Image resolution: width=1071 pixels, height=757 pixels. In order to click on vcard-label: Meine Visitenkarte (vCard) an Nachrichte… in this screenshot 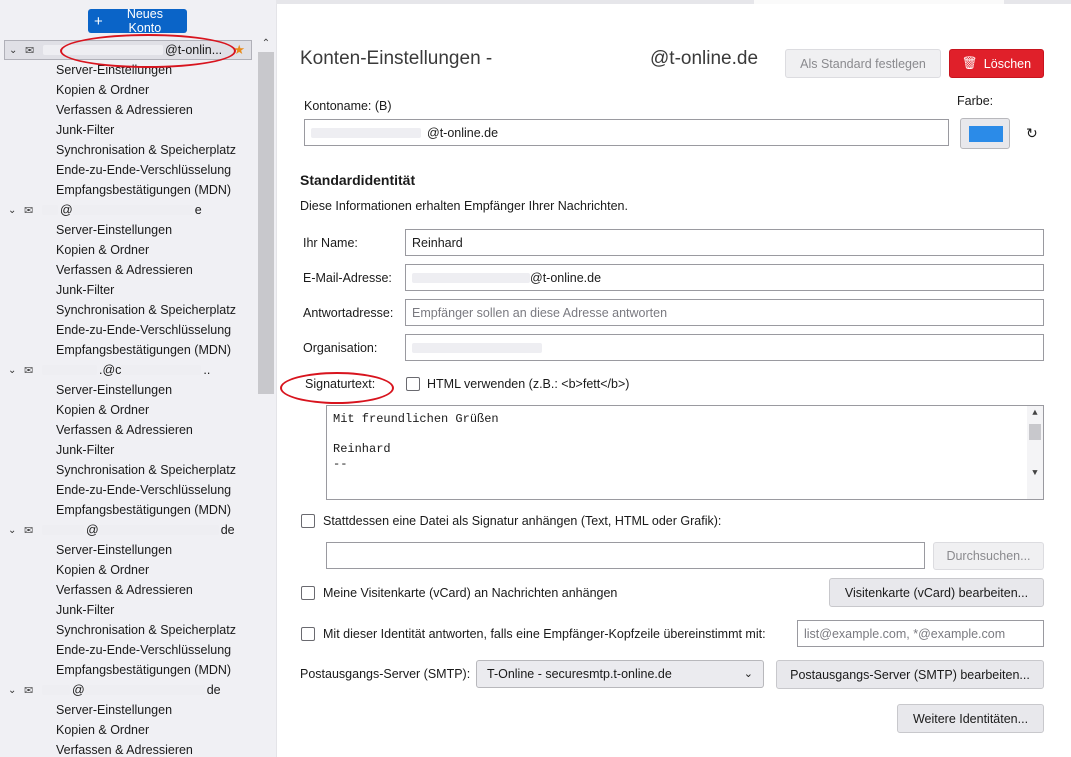, I will do `click(470, 593)`.